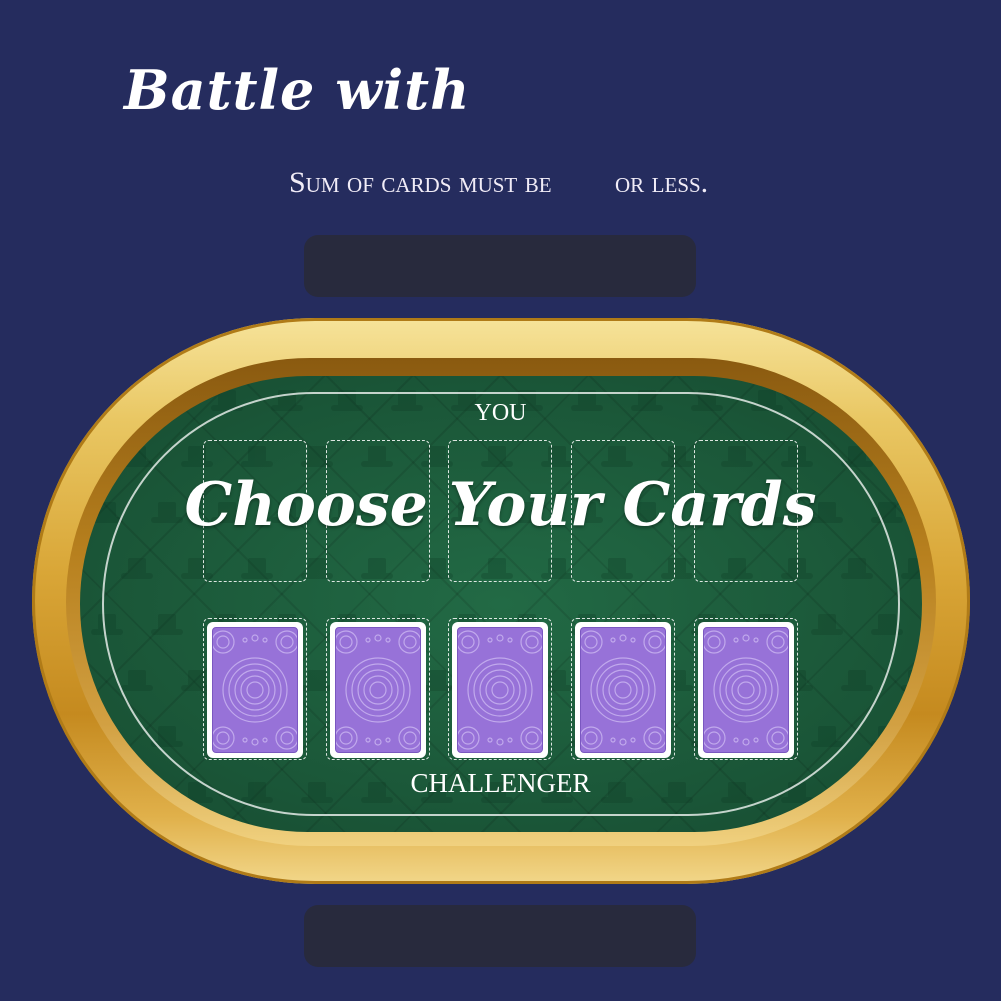  What do you see at coordinates (420, 182) in the screenshot?
I see `rule-prefix: Sum of cards must be` at bounding box center [420, 182].